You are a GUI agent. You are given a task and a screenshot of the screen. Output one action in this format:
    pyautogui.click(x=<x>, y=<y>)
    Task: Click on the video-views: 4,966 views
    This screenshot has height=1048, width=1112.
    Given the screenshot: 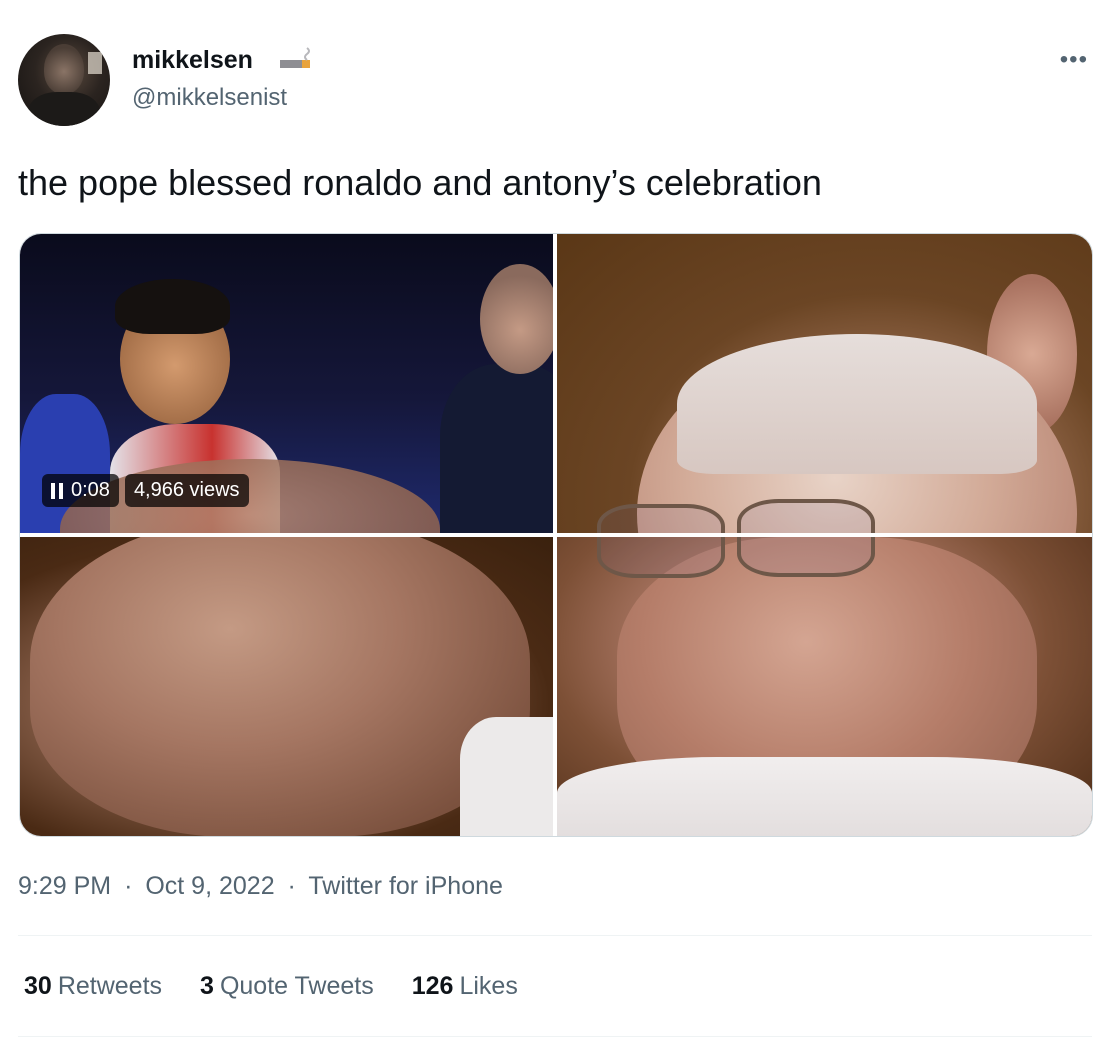 What is the action you would take?
    pyautogui.click(x=186, y=490)
    